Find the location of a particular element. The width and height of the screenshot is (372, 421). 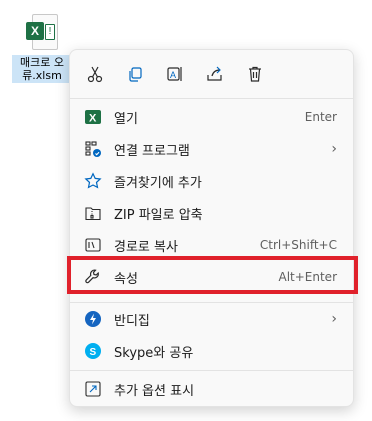

menu-item-add-favorites: 즐겨찾기에 추가 is located at coordinates (212, 181).